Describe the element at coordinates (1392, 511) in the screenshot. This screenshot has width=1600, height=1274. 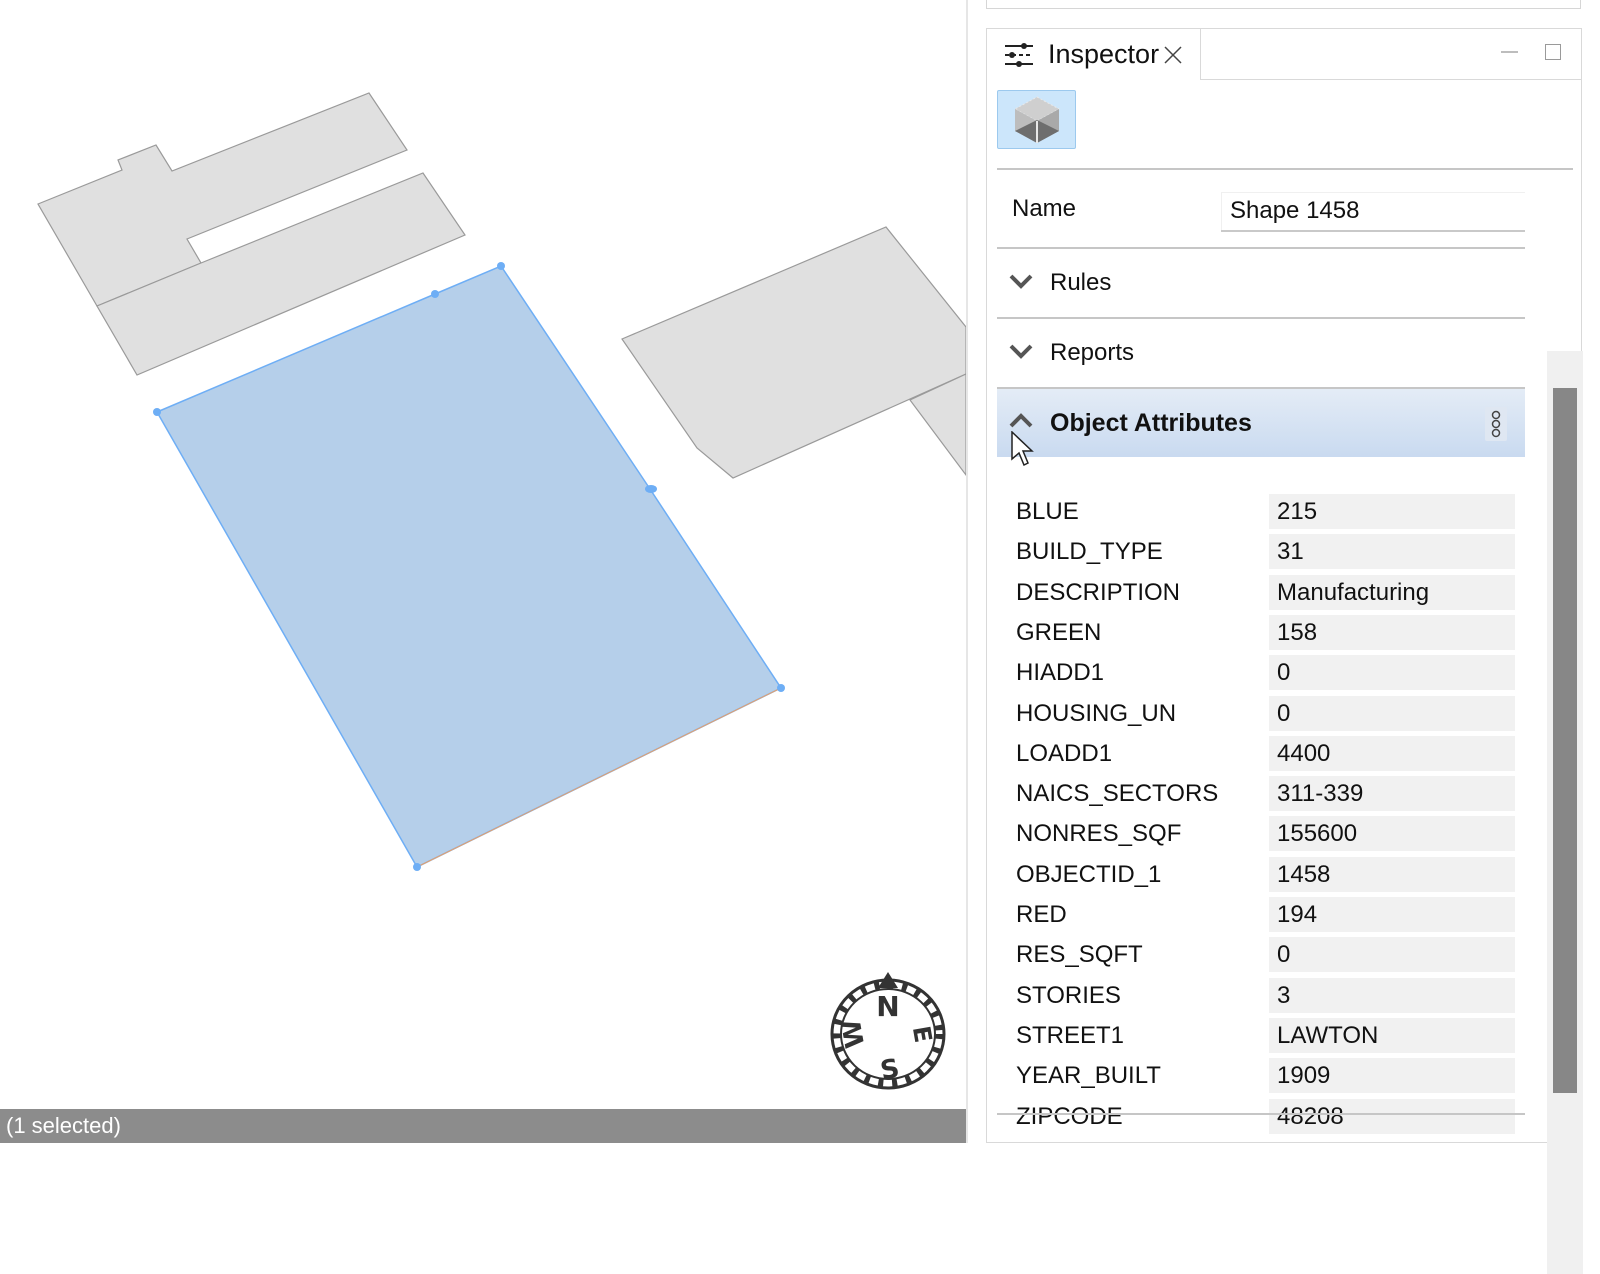
I see `attribute-value: 215` at that location.